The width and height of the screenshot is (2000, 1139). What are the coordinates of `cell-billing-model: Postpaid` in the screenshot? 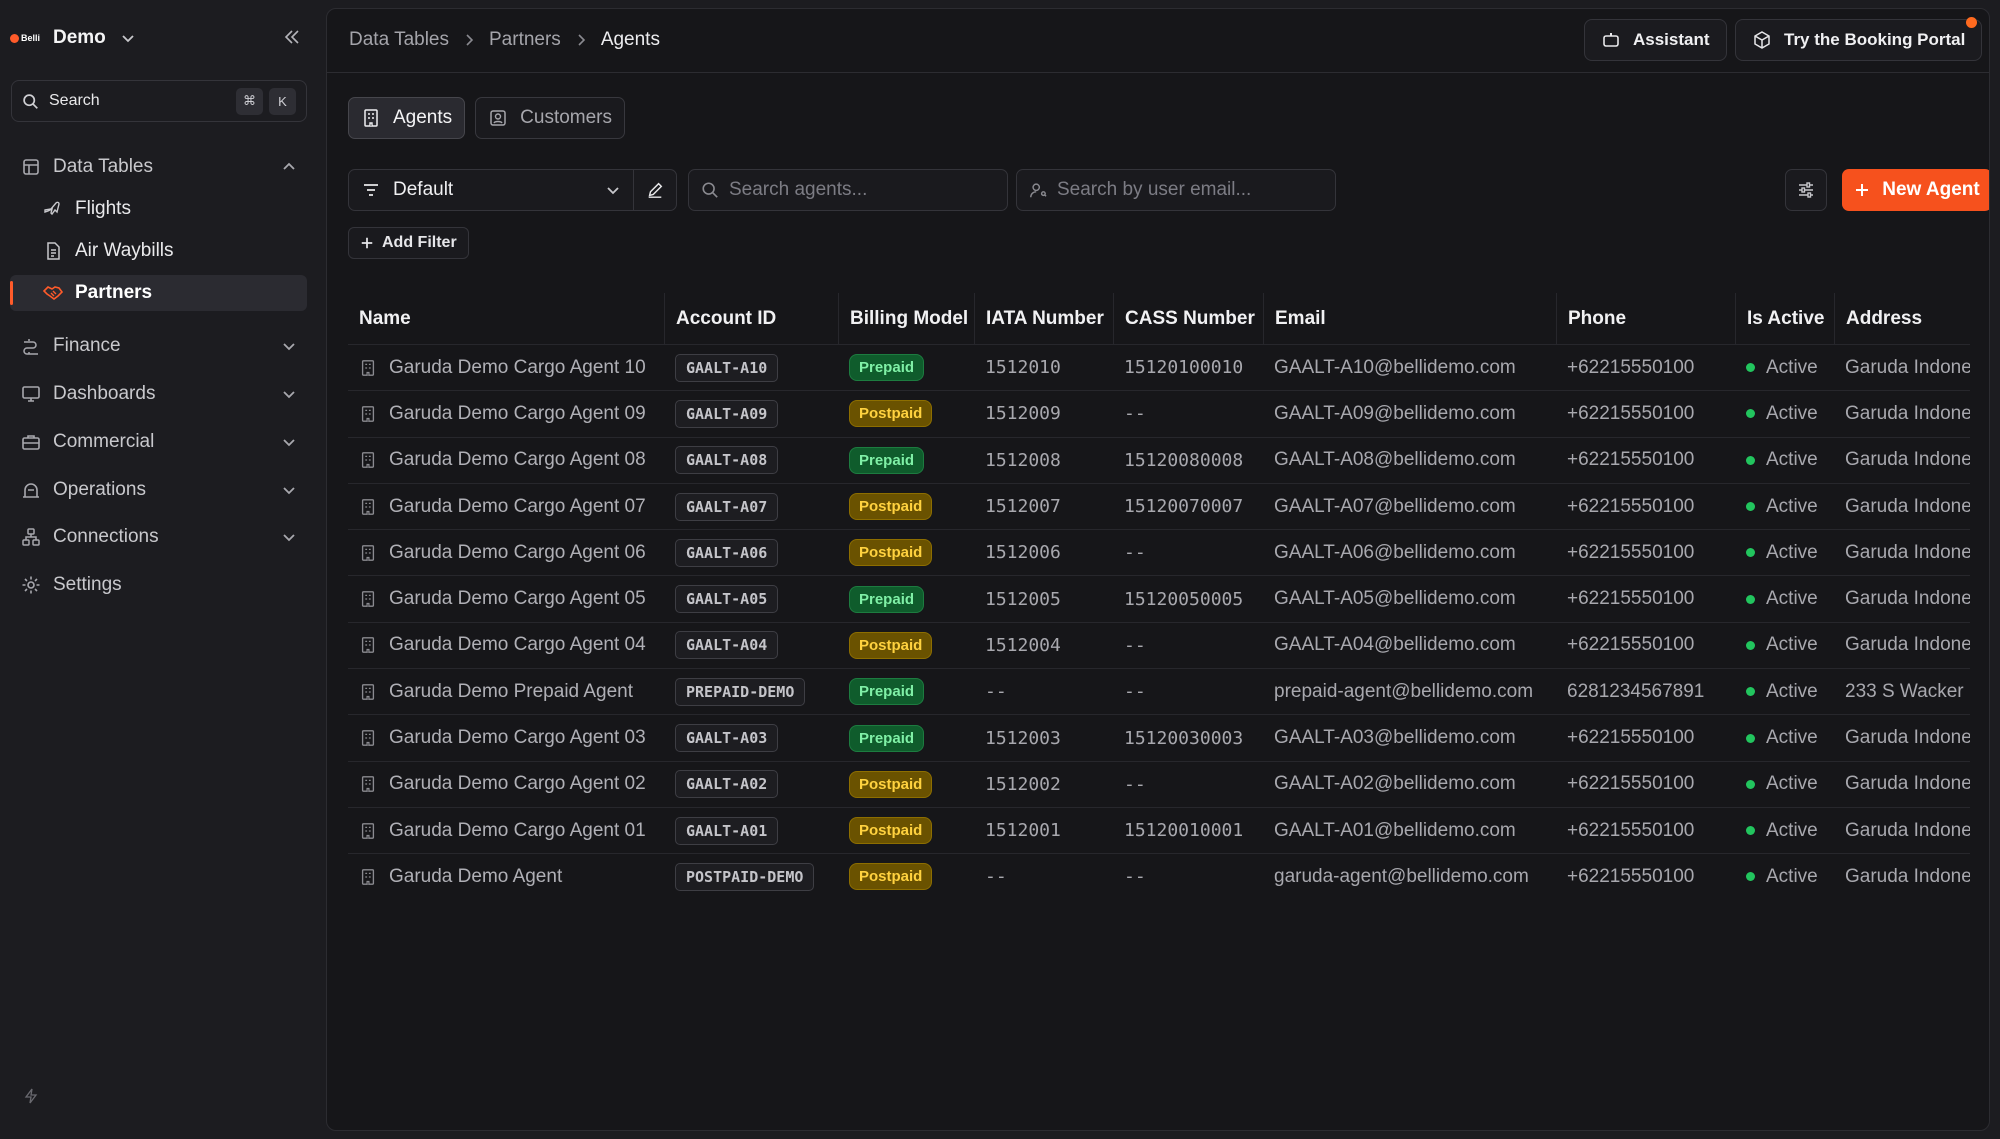 It's located at (906, 873).